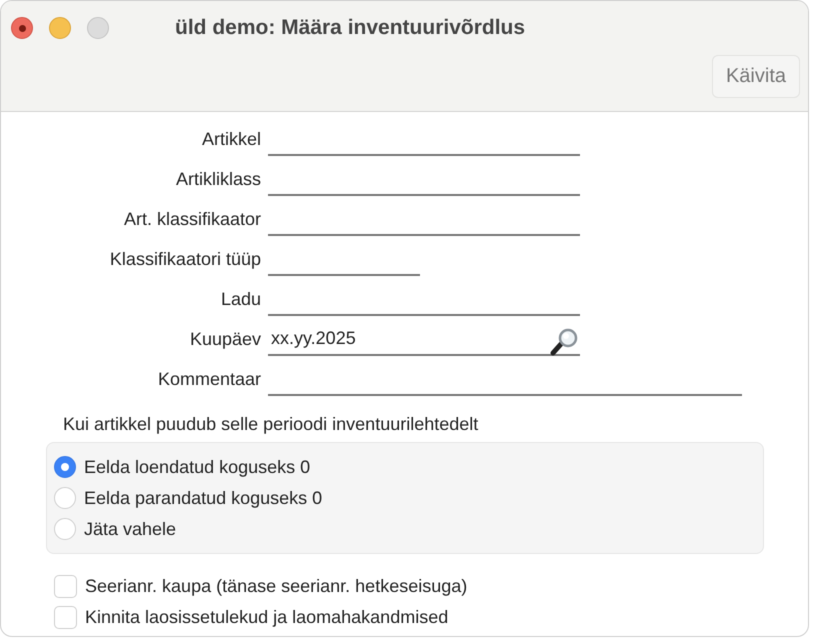 The width and height of the screenshot is (813, 639). I want to click on field-label: Art. klassifikaator, so click(191, 219).